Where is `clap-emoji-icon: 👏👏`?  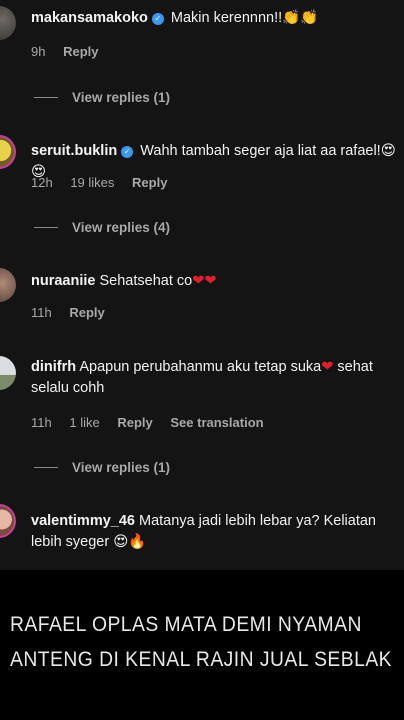
clap-emoji-icon: 👏👏 is located at coordinates (300, 18).